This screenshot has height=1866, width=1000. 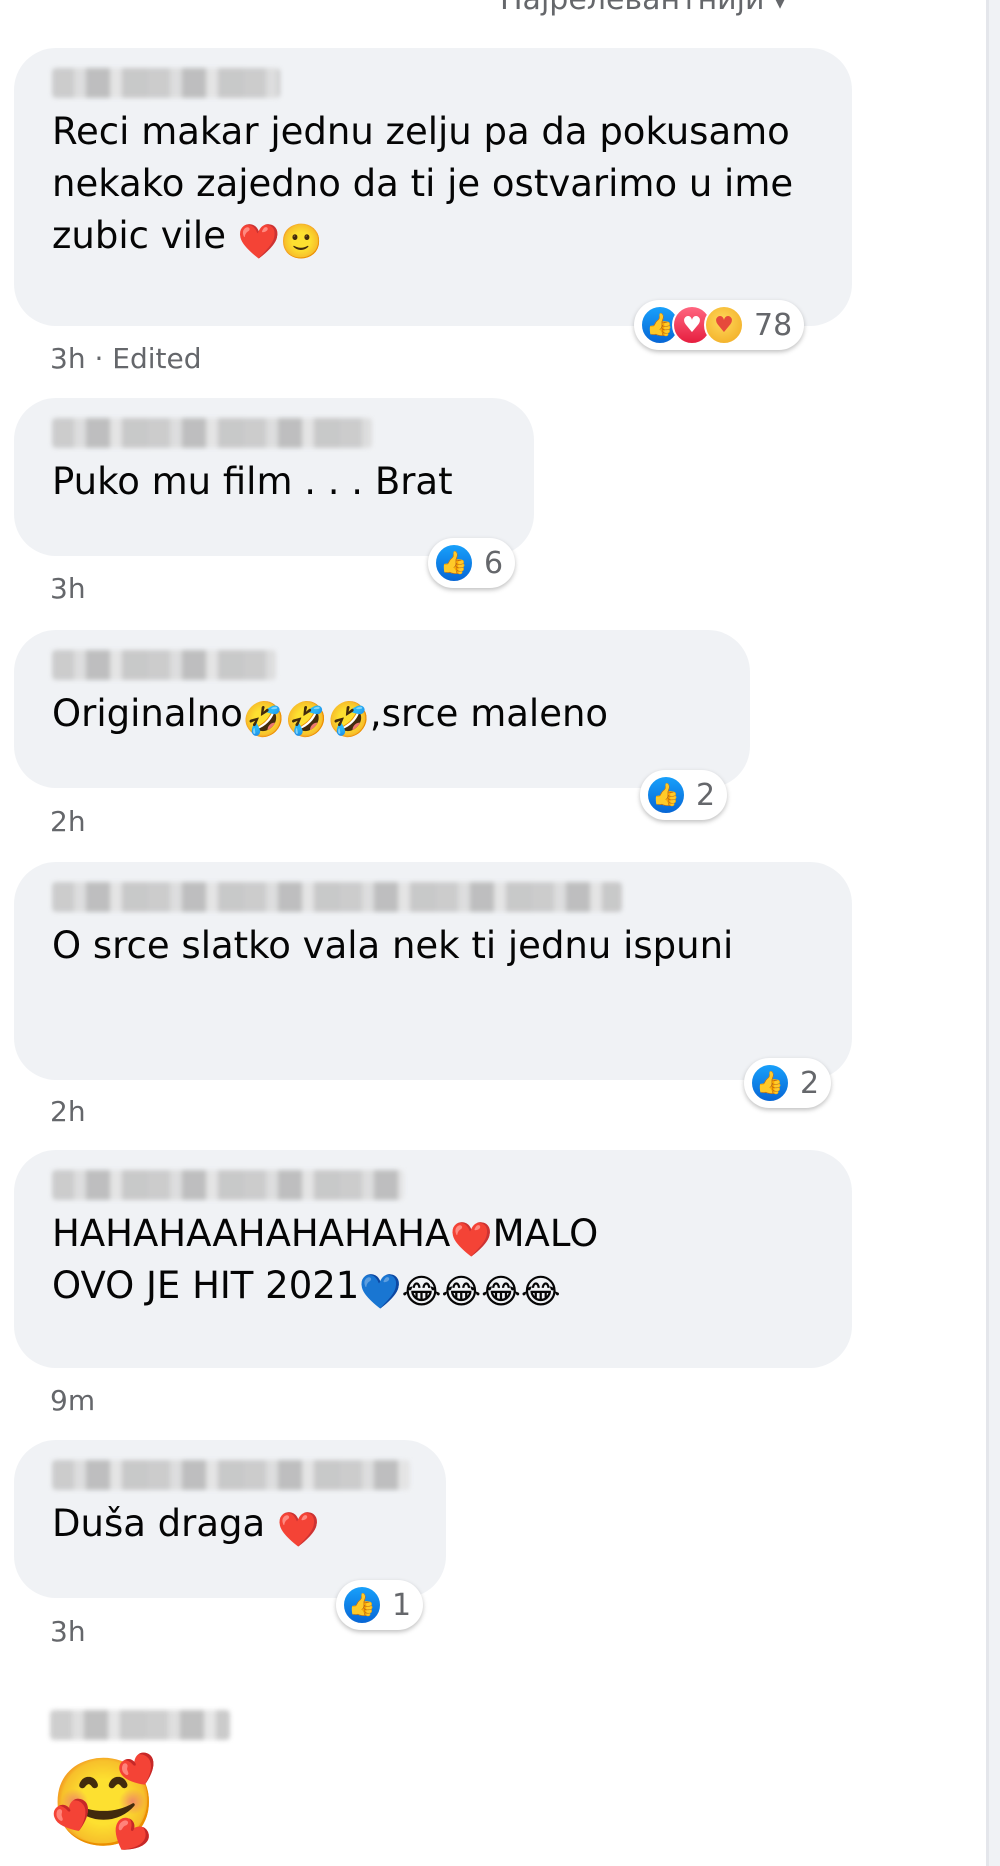 I want to click on comment-meta: 3h · Edited, so click(x=126, y=358).